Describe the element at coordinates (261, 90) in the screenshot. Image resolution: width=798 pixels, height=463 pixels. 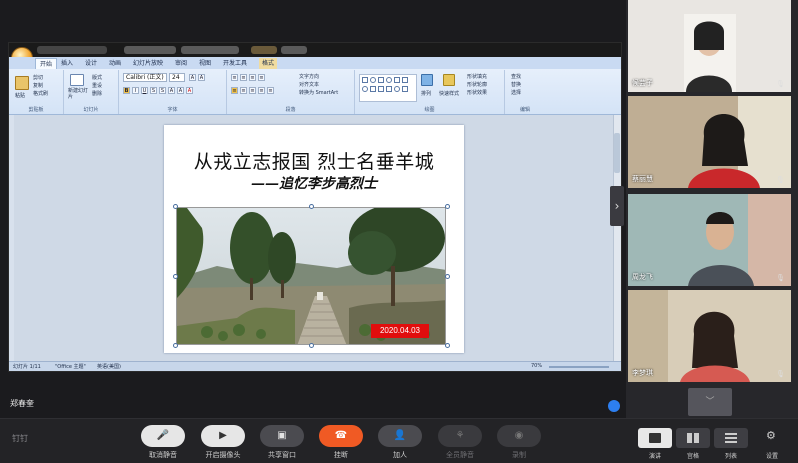
I see `justify-button: ≡` at that location.